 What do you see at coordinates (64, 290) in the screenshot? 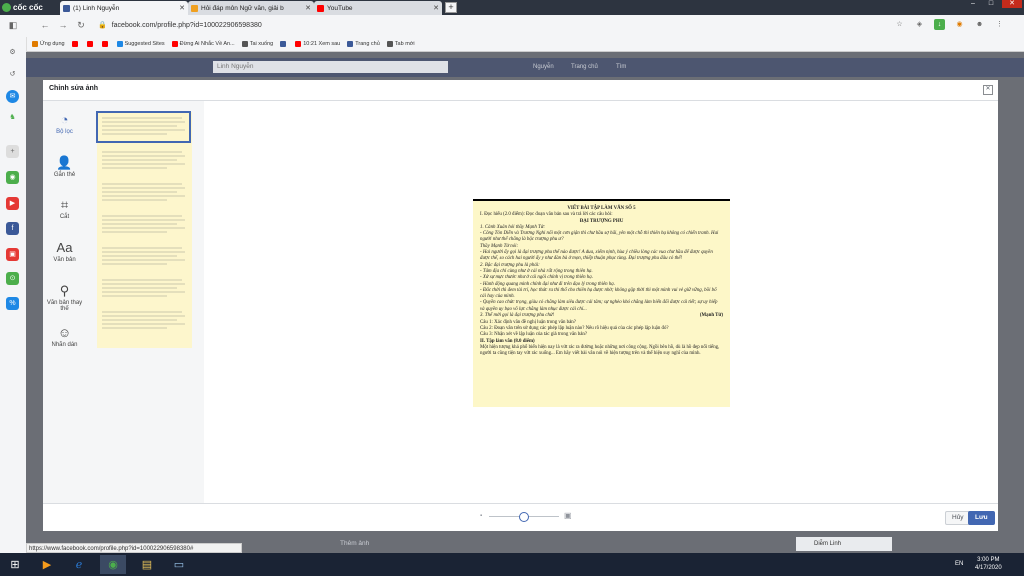
I see `search-icon: ⚲` at bounding box center [64, 290].